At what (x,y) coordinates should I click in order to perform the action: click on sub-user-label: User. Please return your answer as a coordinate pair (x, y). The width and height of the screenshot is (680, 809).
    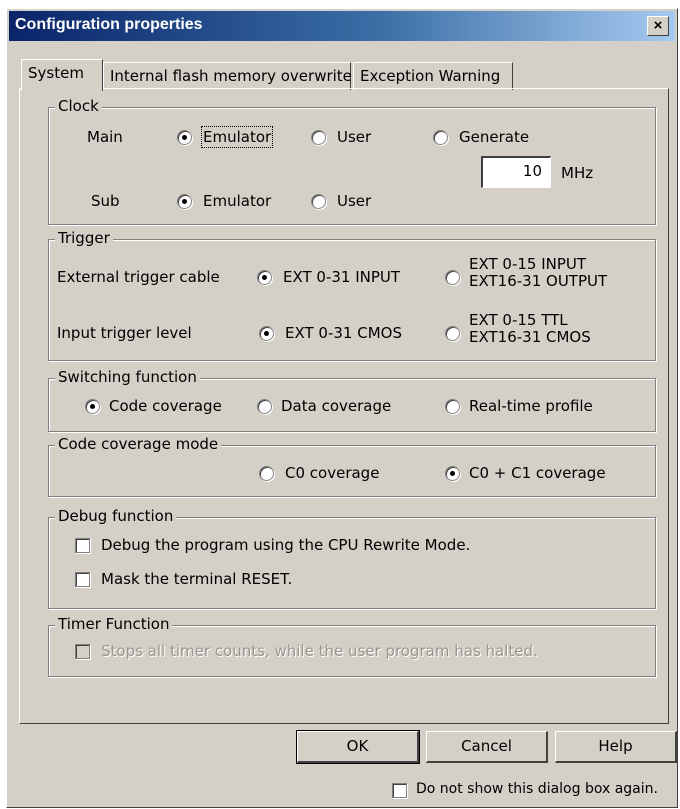
    Looking at the image, I should click on (354, 201).